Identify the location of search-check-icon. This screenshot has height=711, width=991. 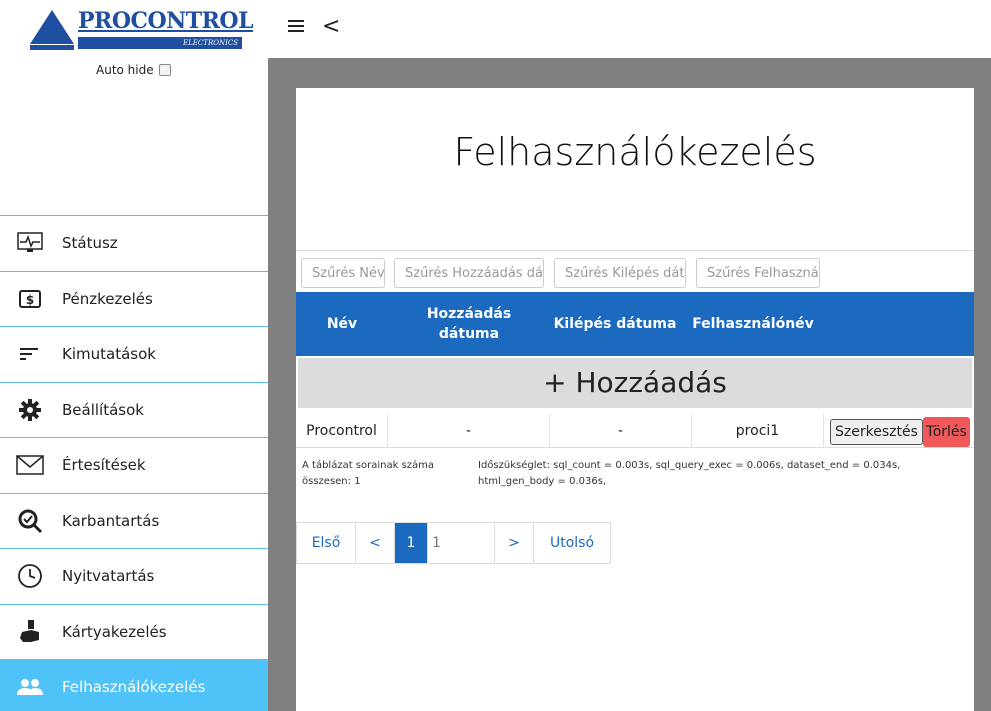
(30, 521).